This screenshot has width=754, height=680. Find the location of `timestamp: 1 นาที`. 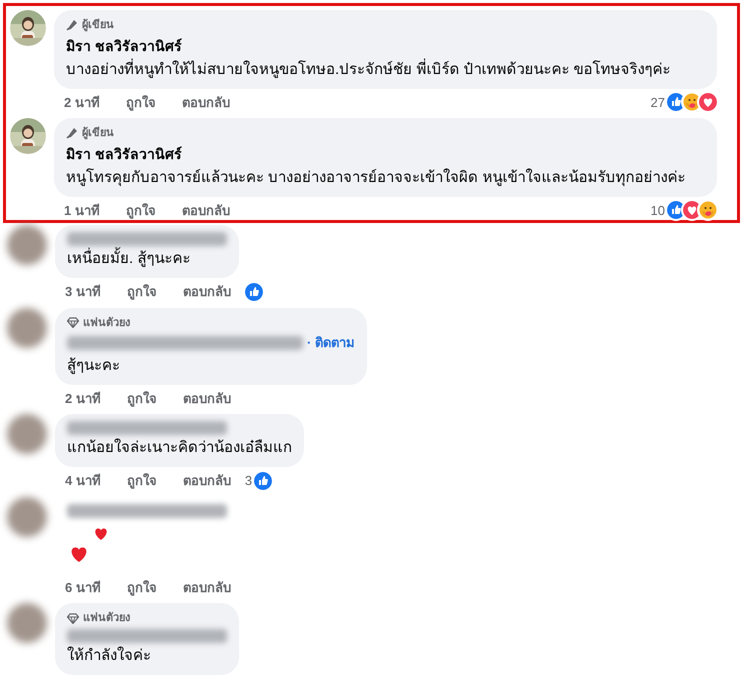

timestamp: 1 นาที is located at coordinates (82, 210).